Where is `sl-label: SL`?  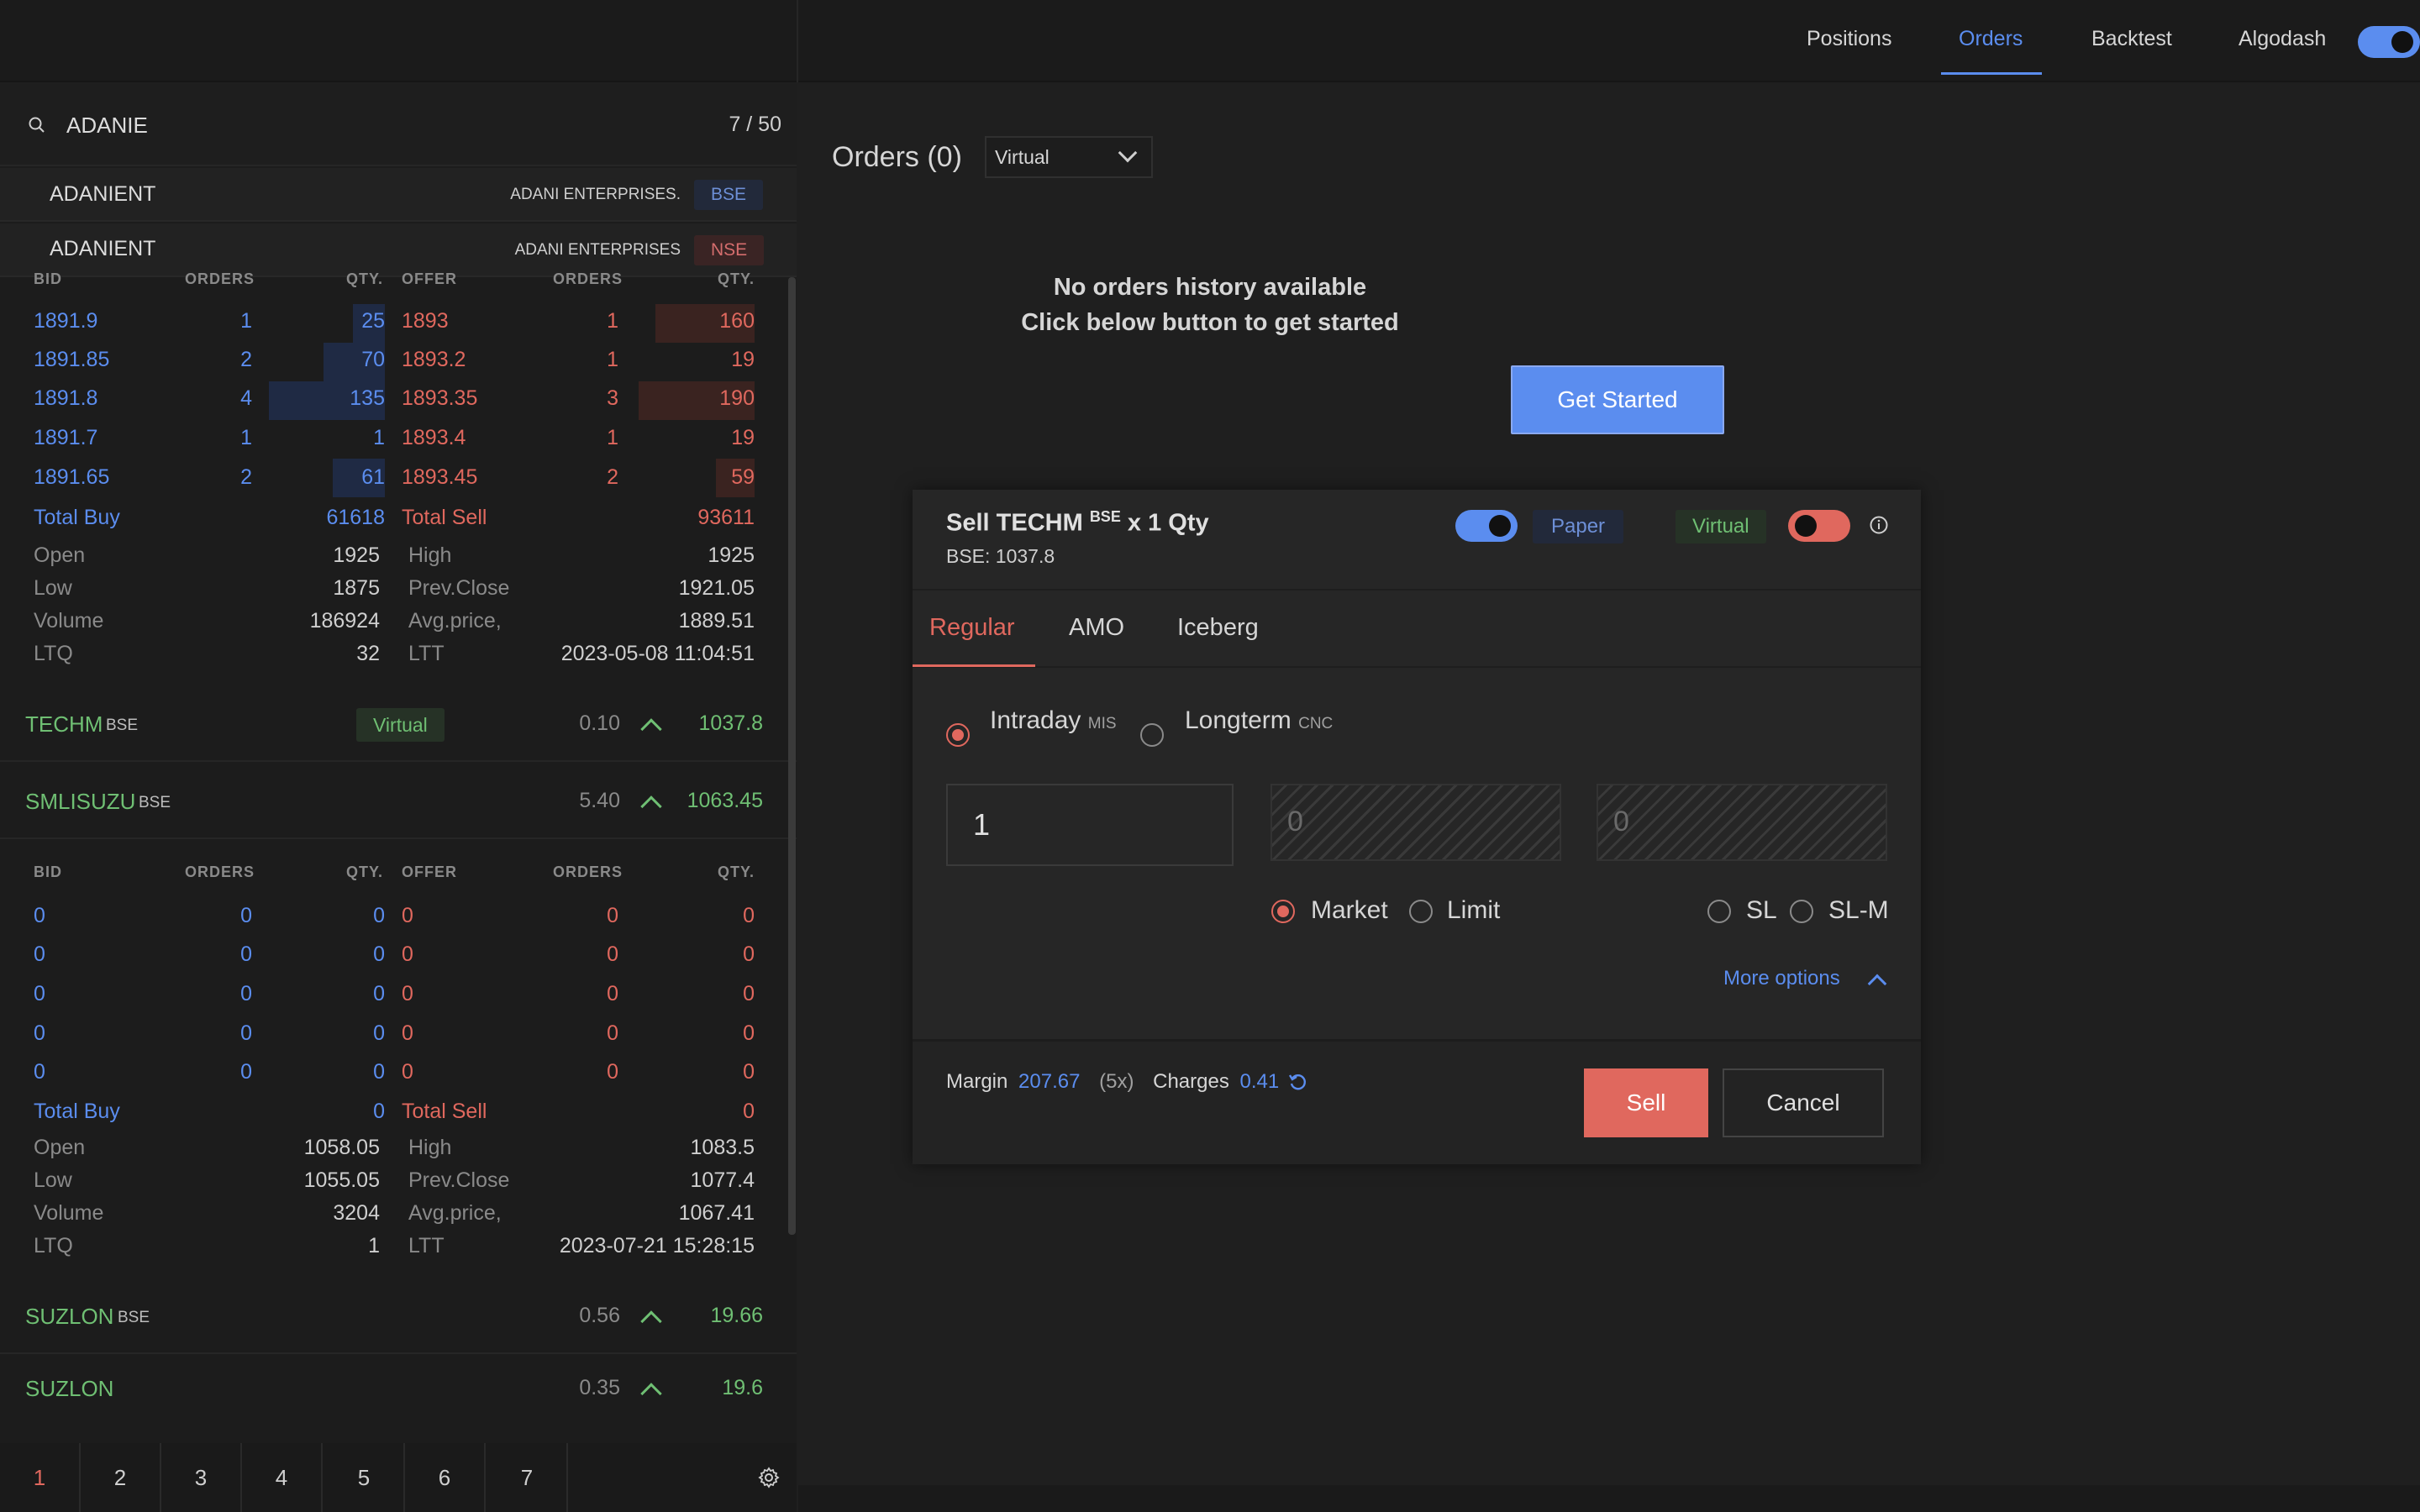 sl-label: SL is located at coordinates (1761, 910).